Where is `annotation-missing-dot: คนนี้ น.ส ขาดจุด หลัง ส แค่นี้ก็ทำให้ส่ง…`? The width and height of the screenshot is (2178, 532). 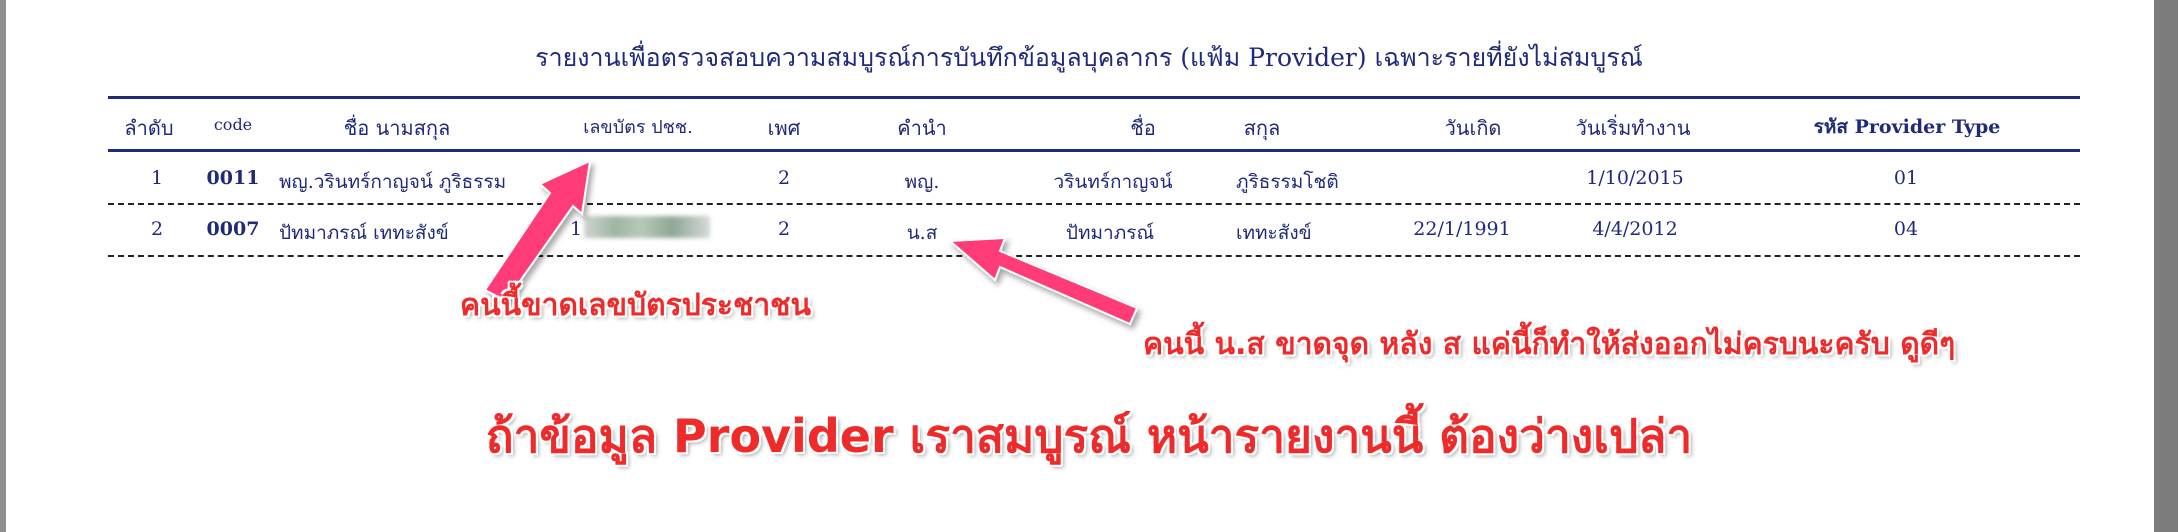 annotation-missing-dot: คนนี้ น.ส ขาดจุด หลัง ส แค่นี้ก็ทำให้ส่ง… is located at coordinates (1549, 344).